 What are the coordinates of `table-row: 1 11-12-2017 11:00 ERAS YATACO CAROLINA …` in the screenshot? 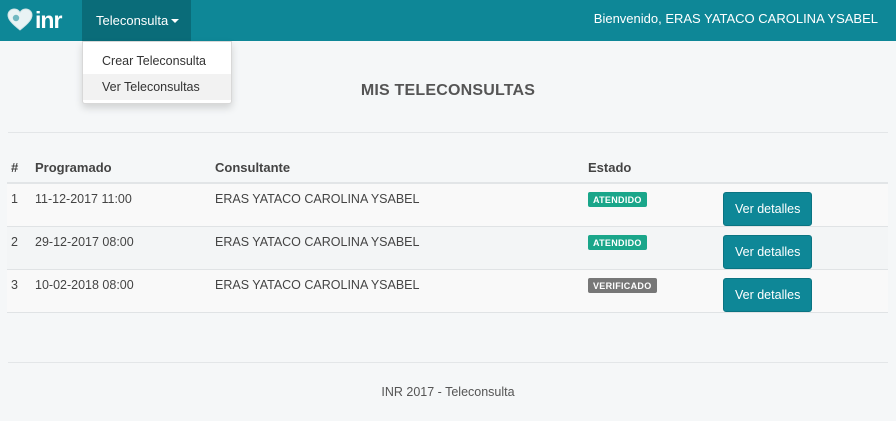 It's located at (447, 205).